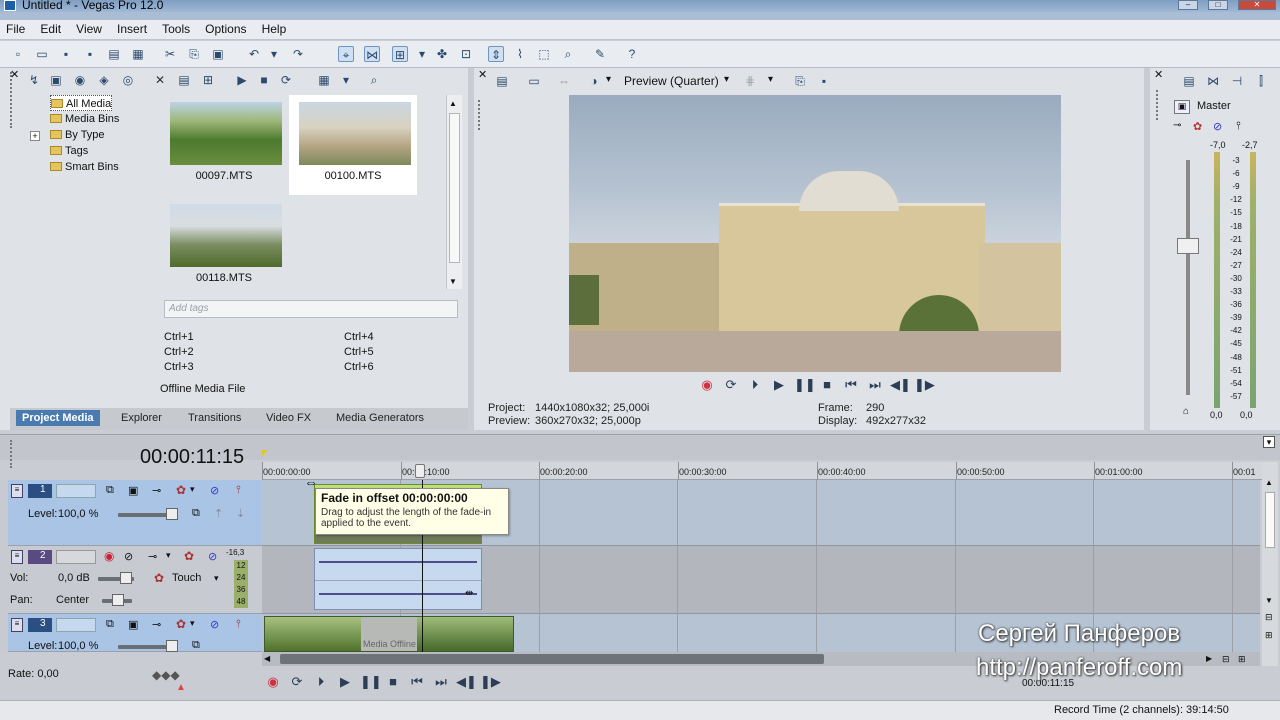 The height and width of the screenshot is (720, 1280). What do you see at coordinates (875, 385) in the screenshot?
I see `go-to-end-icon: ⏭` at bounding box center [875, 385].